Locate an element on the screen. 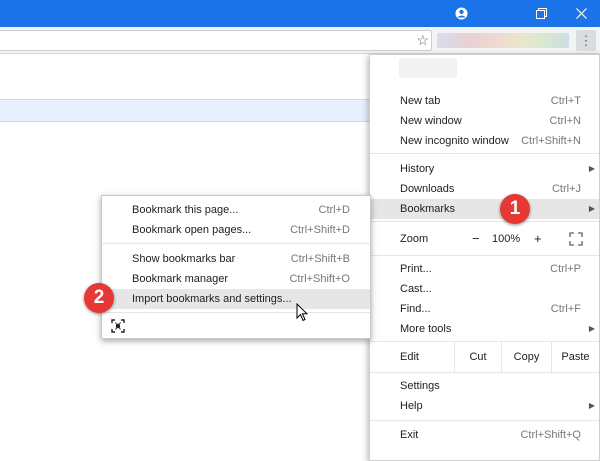  edit-label: Edit is located at coordinates (409, 357).